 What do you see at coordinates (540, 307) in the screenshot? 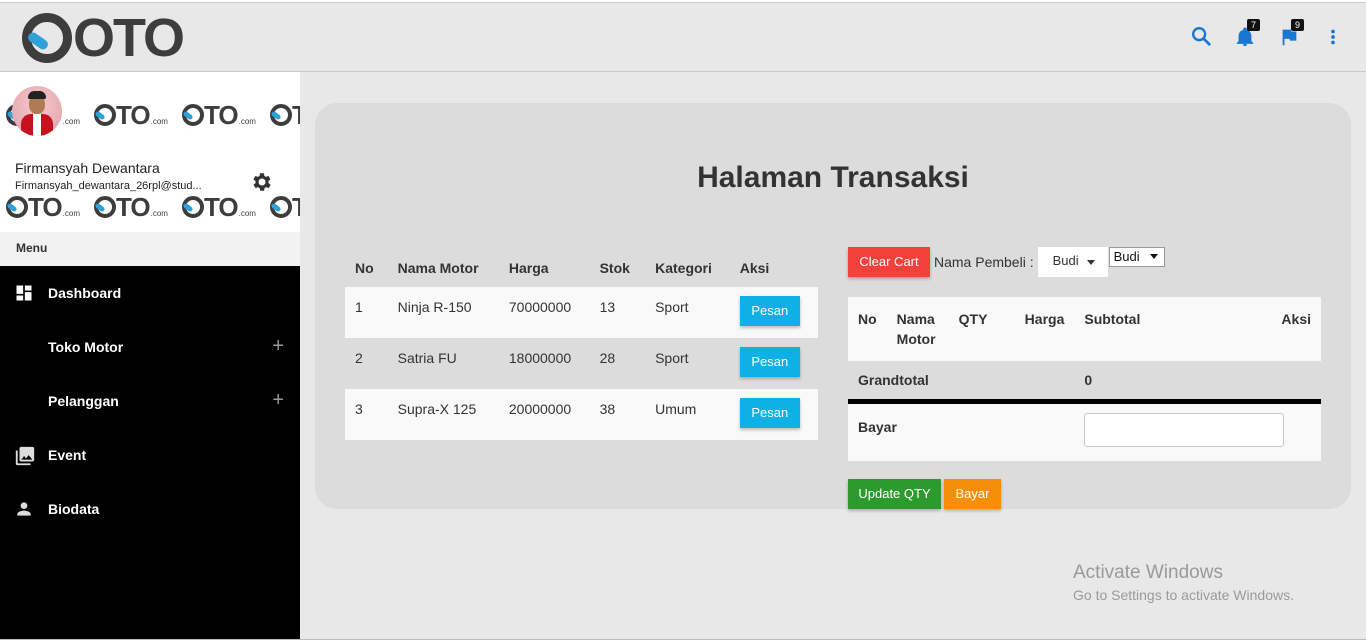
I see `cell-harga: 70000000` at bounding box center [540, 307].